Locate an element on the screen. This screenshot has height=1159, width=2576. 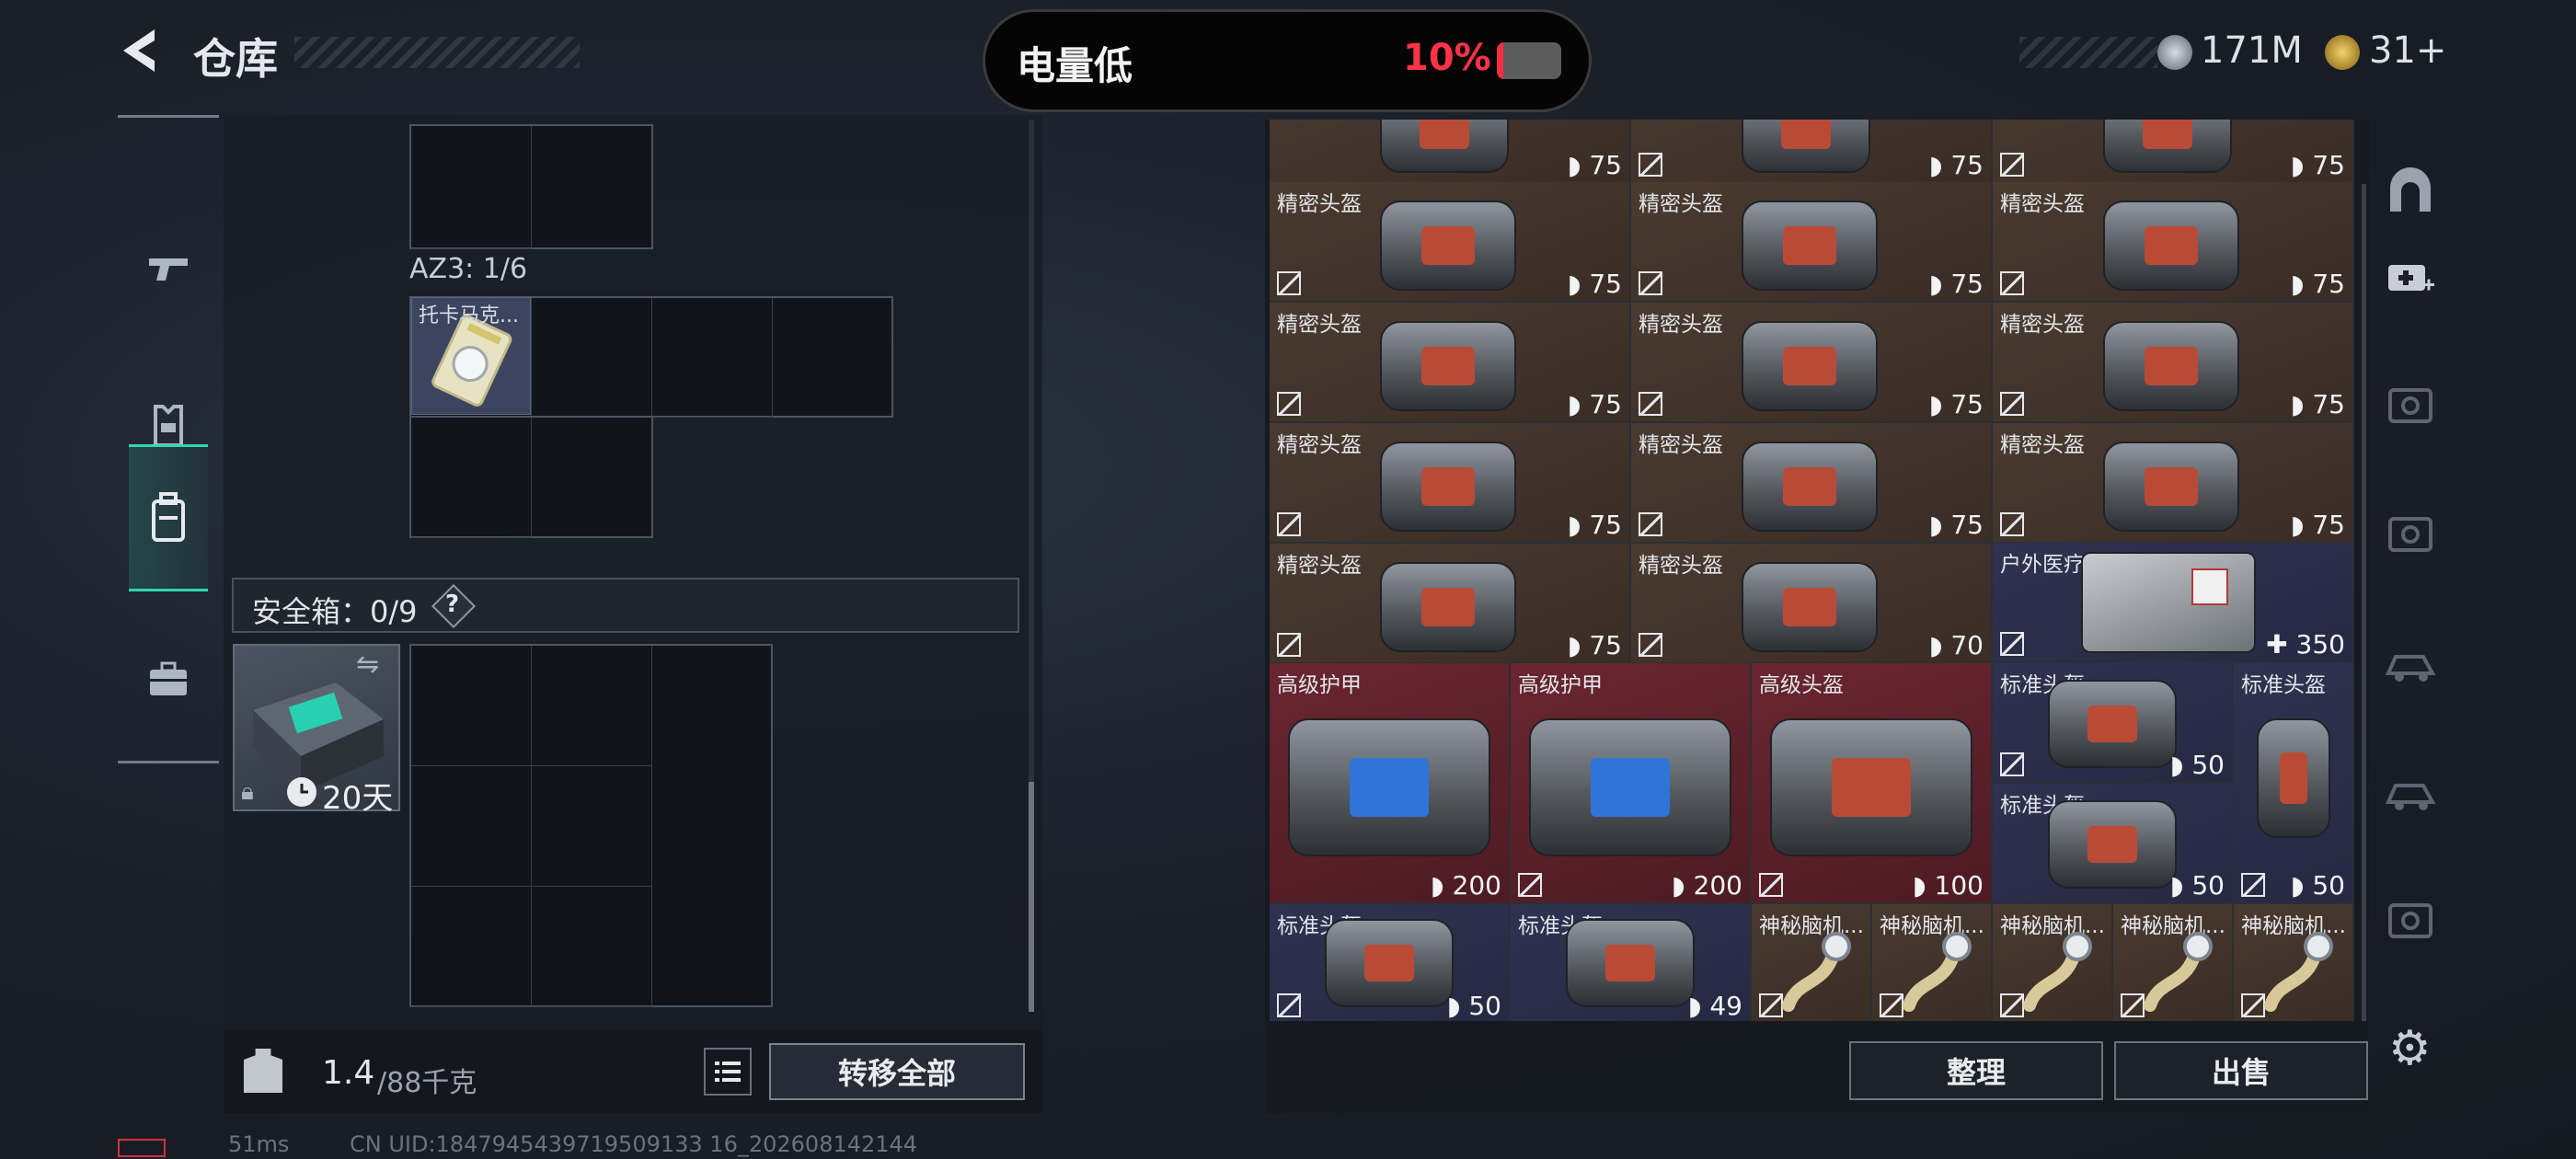
swap-icon: ⇋ is located at coordinates (367, 664).